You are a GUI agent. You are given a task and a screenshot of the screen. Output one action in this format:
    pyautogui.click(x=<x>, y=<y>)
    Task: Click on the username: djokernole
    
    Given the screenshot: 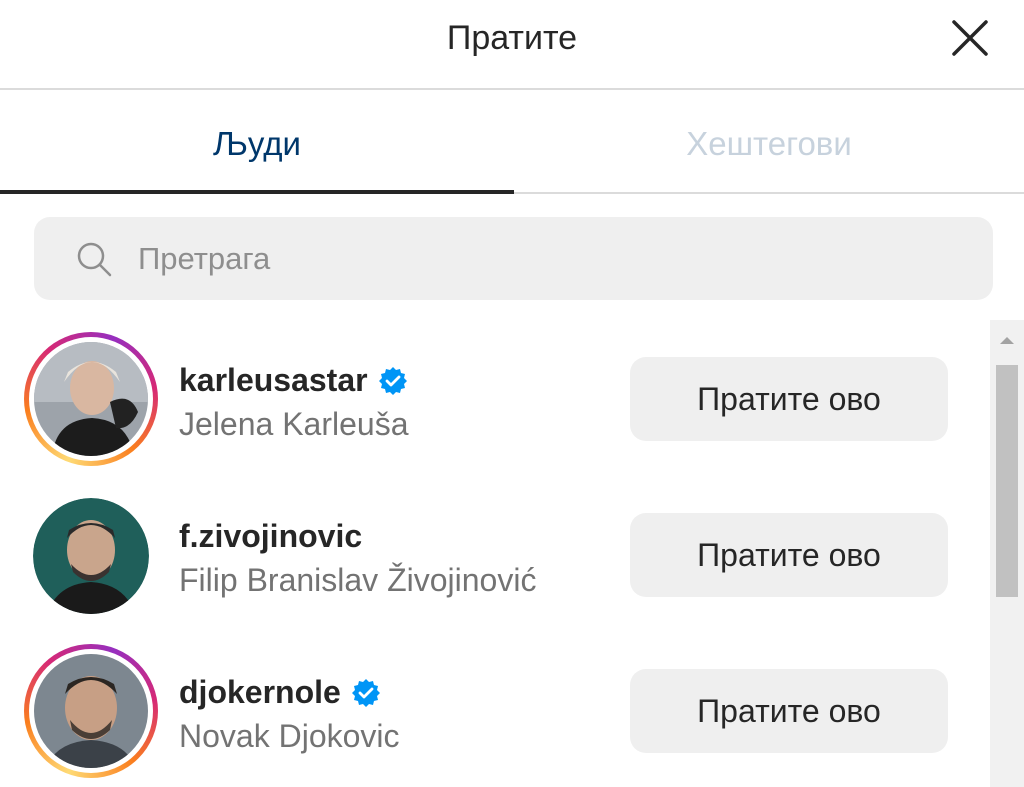 What is the action you would take?
    pyautogui.click(x=280, y=692)
    